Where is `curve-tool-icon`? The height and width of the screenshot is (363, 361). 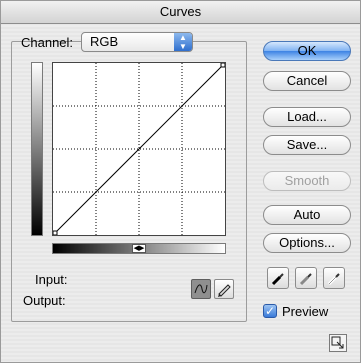 curve-tool-icon is located at coordinates (201, 289).